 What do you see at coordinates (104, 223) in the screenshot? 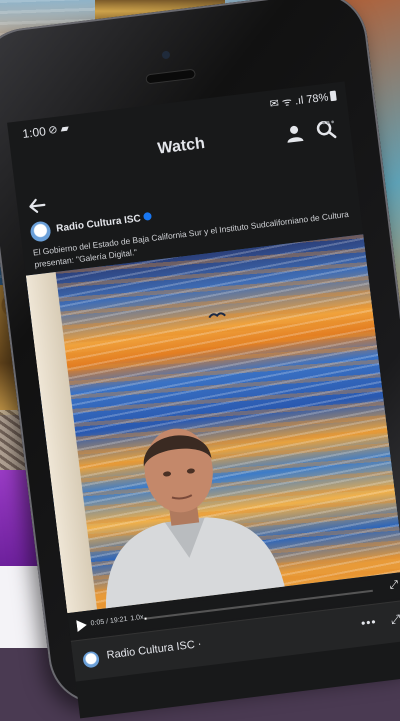
I see `post-page-name: Radio Cultura ISC` at bounding box center [104, 223].